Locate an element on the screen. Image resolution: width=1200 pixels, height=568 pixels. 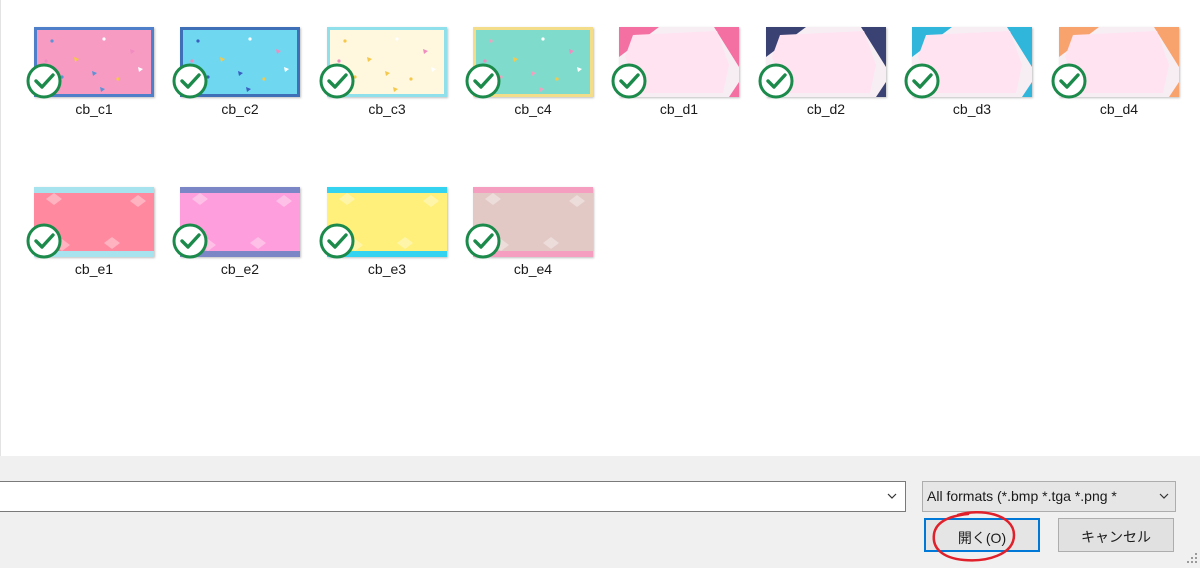
filename-input is located at coordinates (434, 496).